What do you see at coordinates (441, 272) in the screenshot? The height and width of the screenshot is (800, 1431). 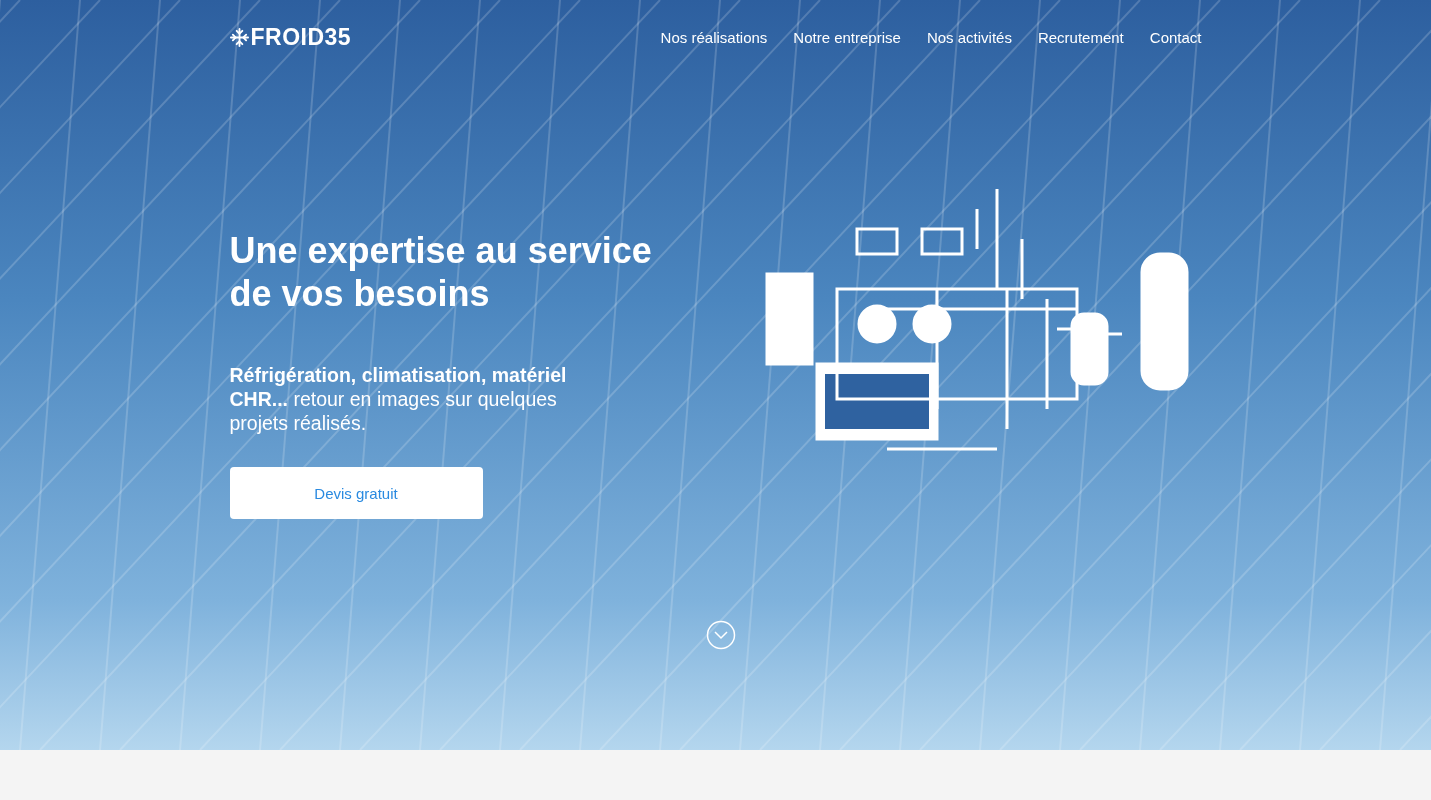 I see `hero-title: Une expertise au service de vos besoins` at bounding box center [441, 272].